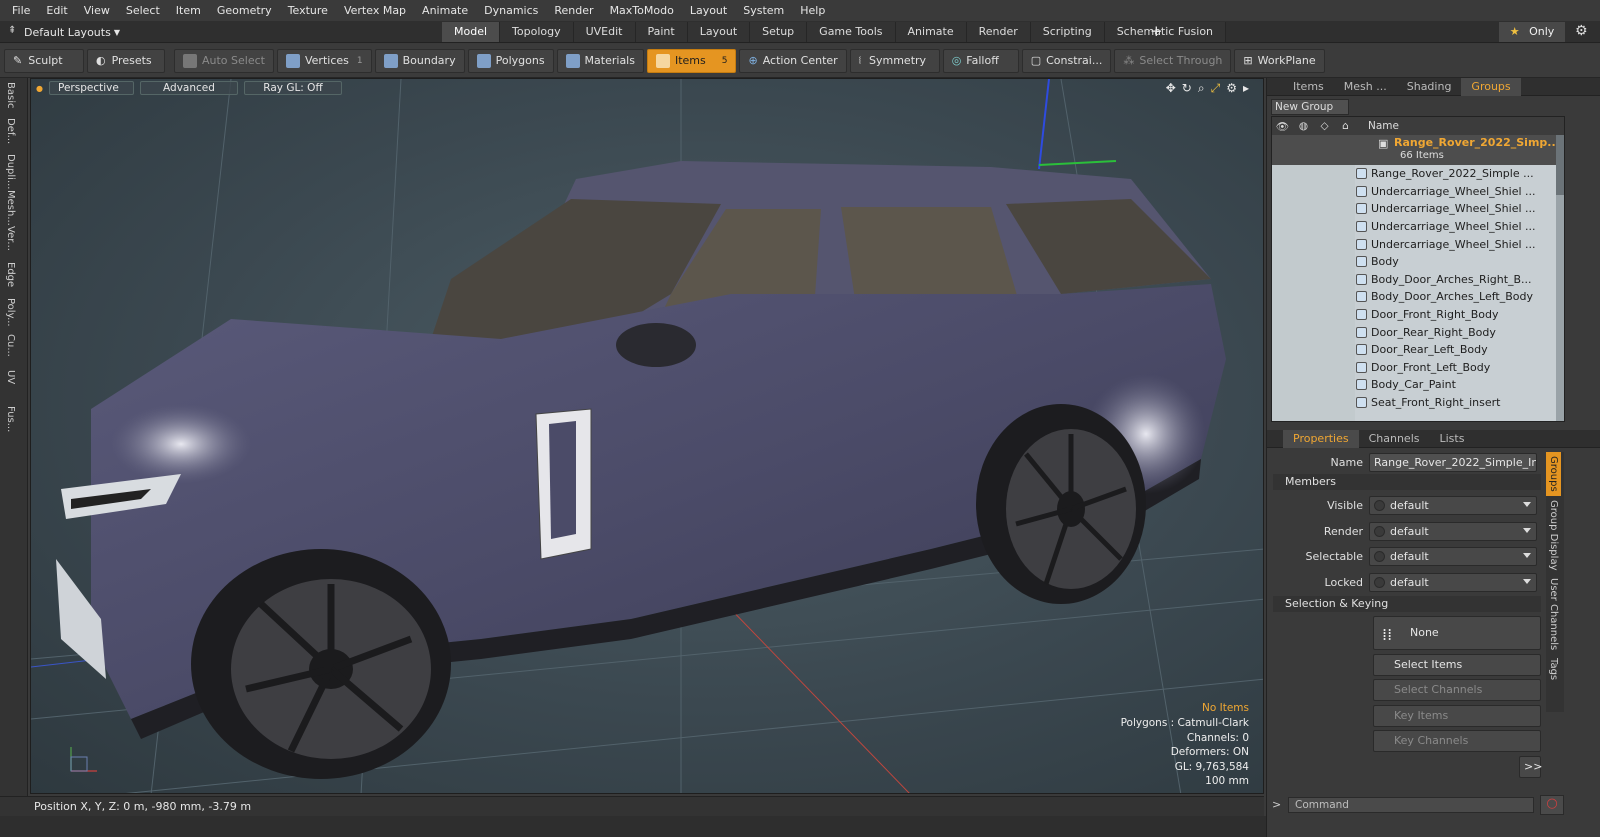  What do you see at coordinates (10, 274) in the screenshot?
I see `left-tab-5: Edge` at bounding box center [10, 274].